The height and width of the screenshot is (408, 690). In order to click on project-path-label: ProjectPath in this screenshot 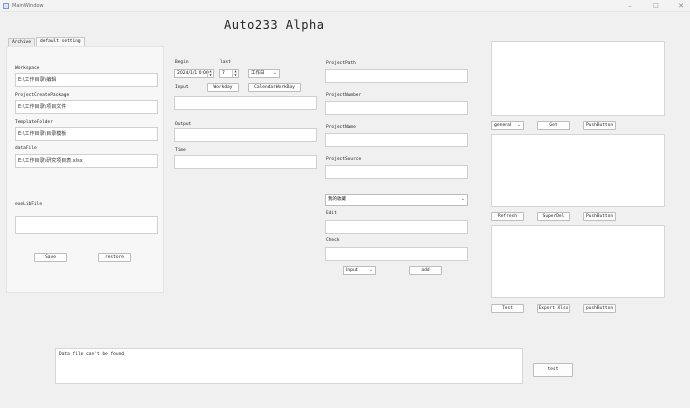, I will do `click(341, 63)`.